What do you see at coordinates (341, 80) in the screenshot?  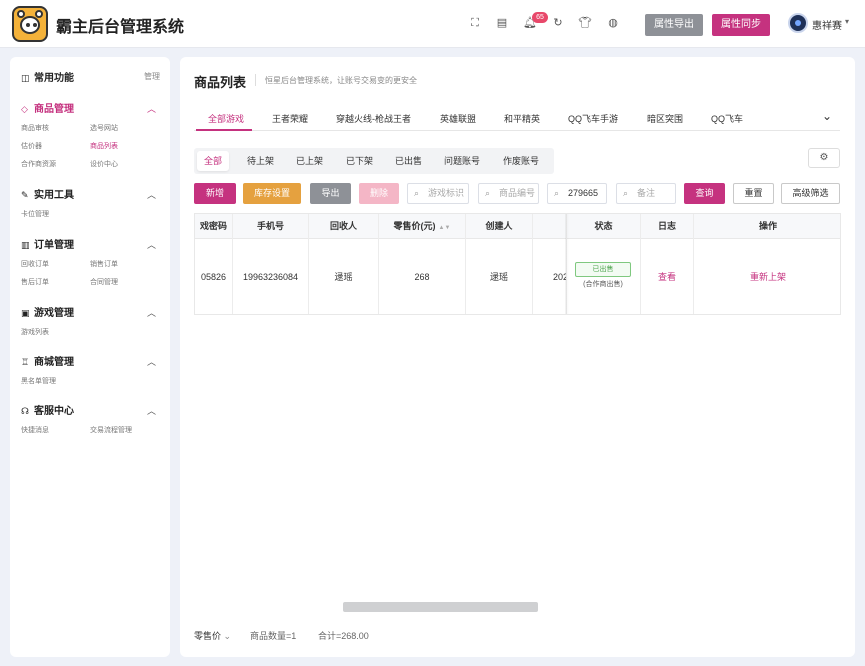 I see `page-subtitle: 恒星后台管理系统，让账号交易变的更安全` at bounding box center [341, 80].